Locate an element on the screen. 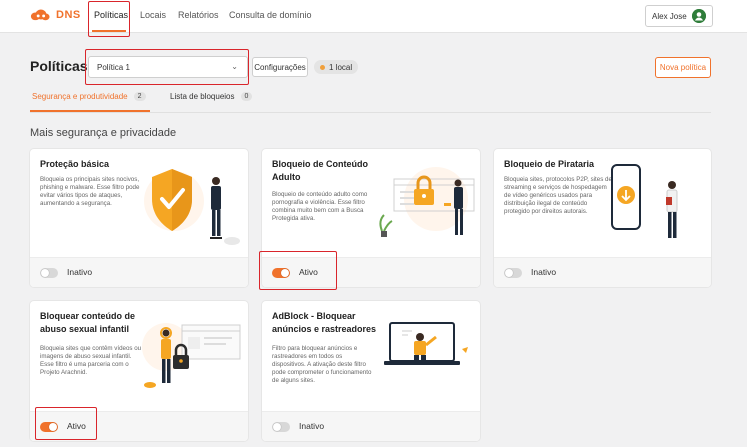 The height and width of the screenshot is (447, 747). page-title: Políticas is located at coordinates (59, 66).